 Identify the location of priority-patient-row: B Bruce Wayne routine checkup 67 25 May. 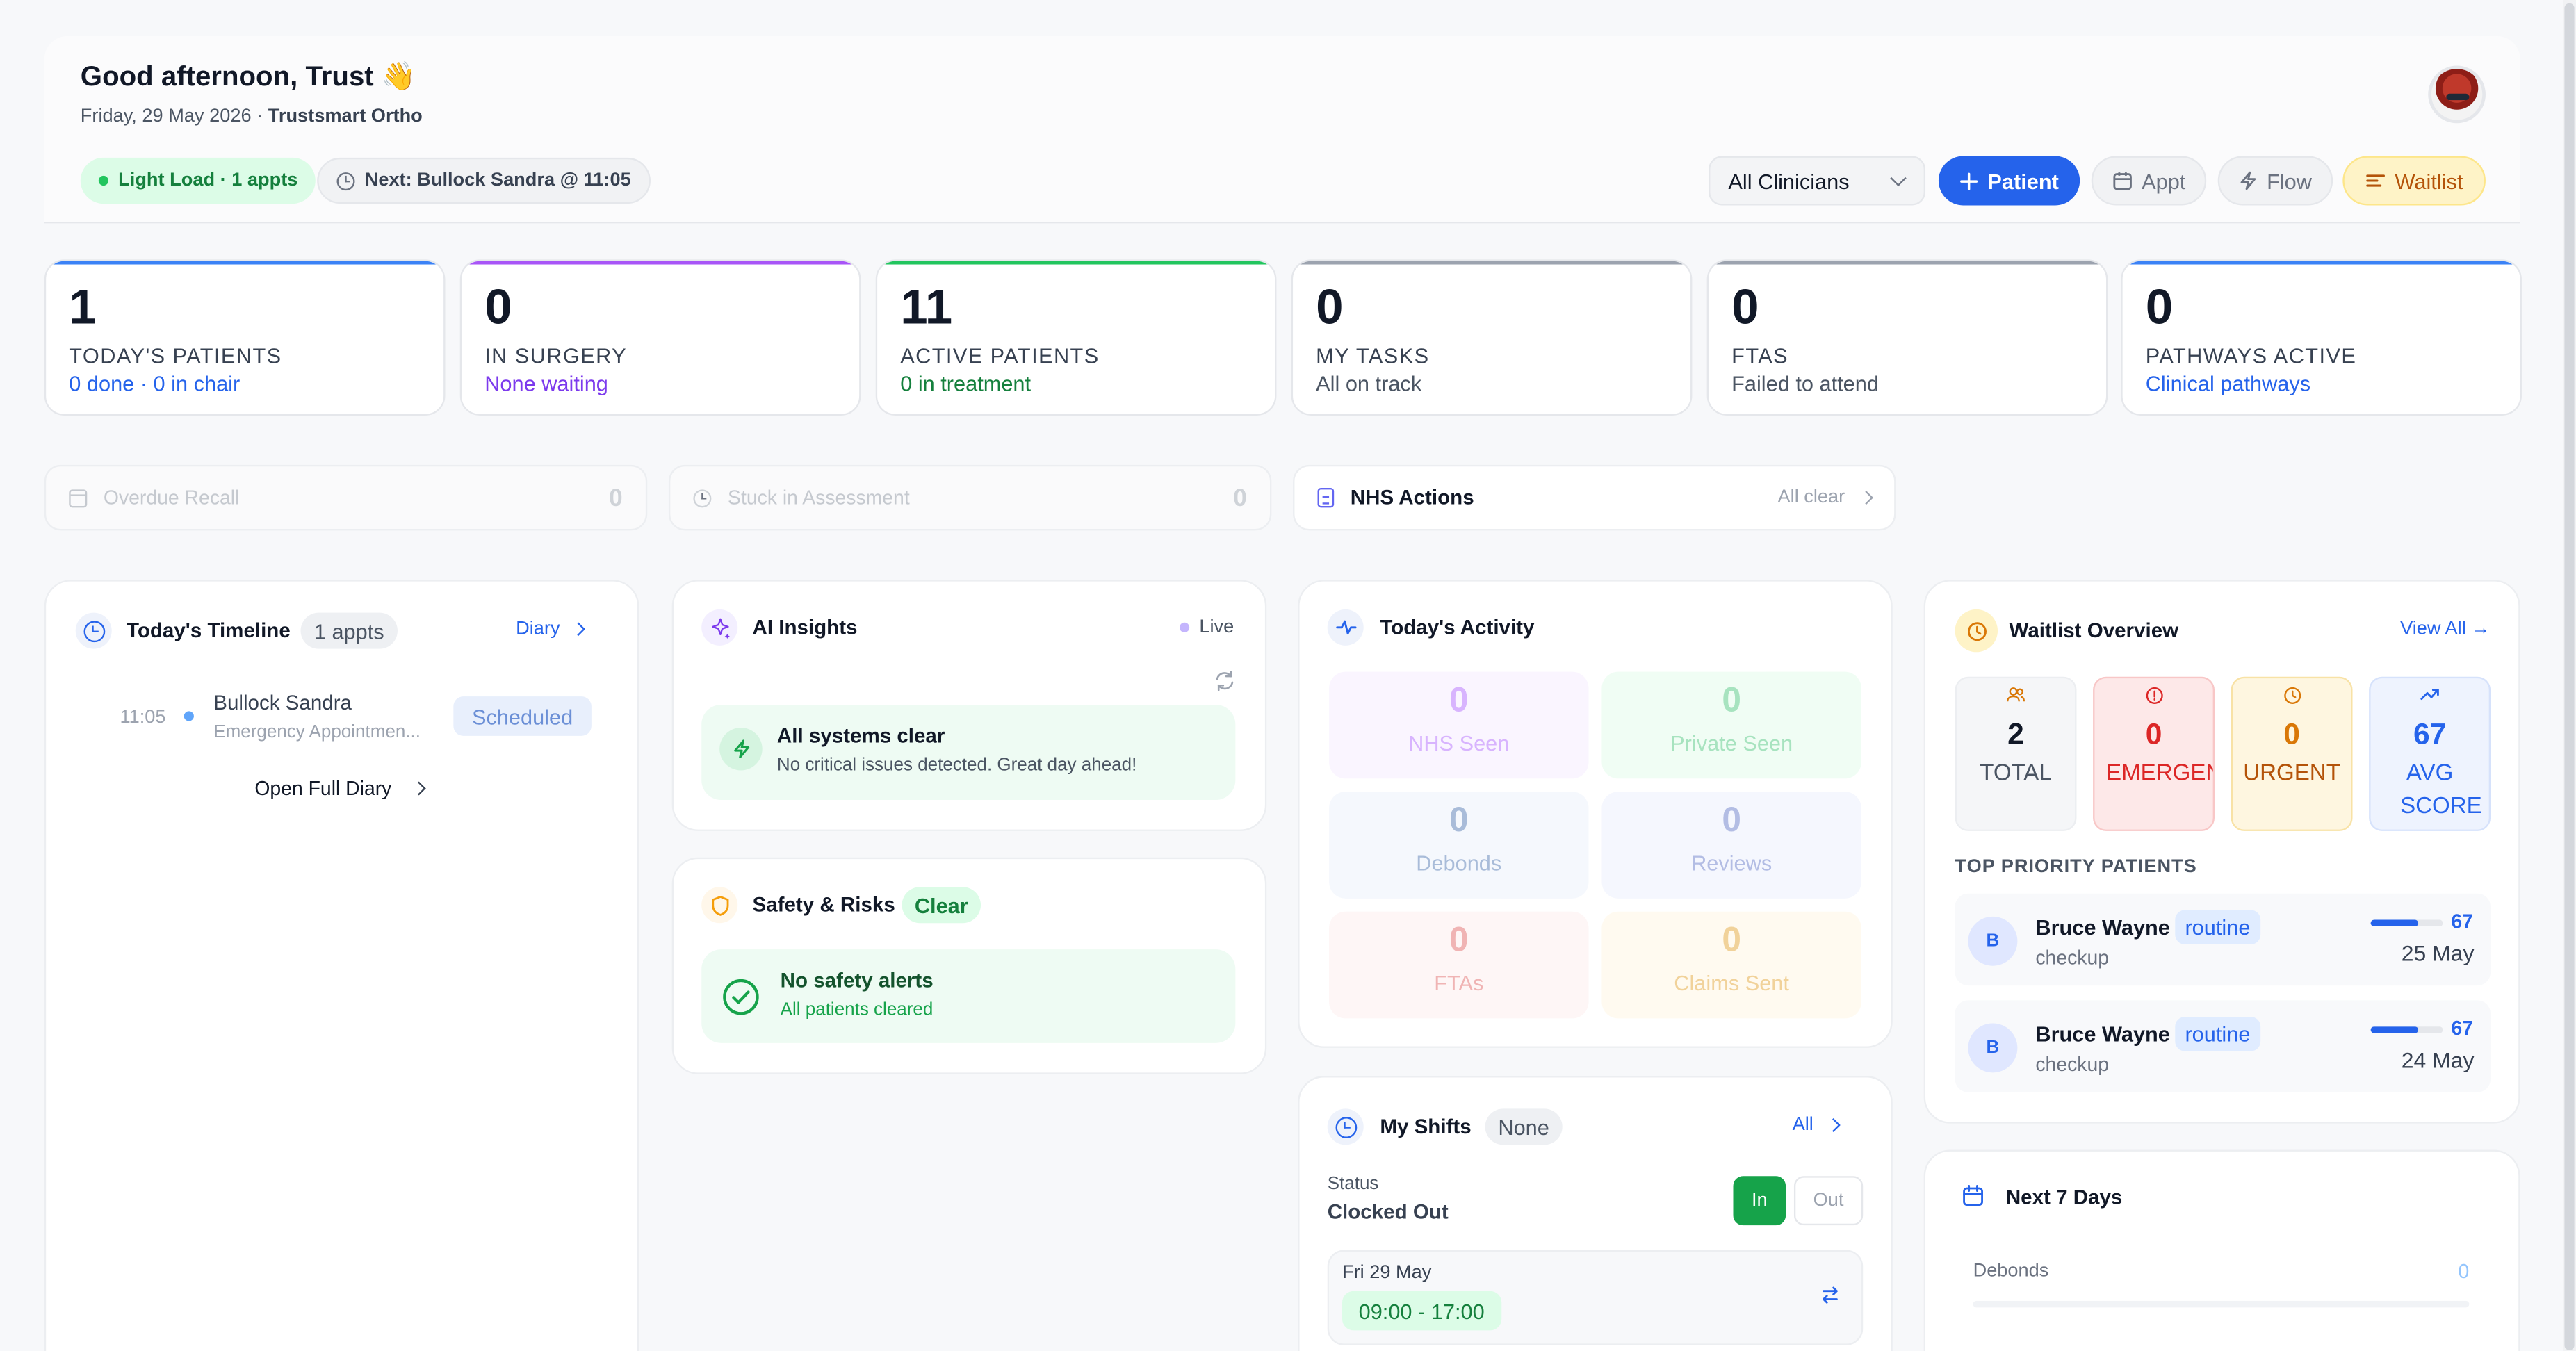
(2223, 940).